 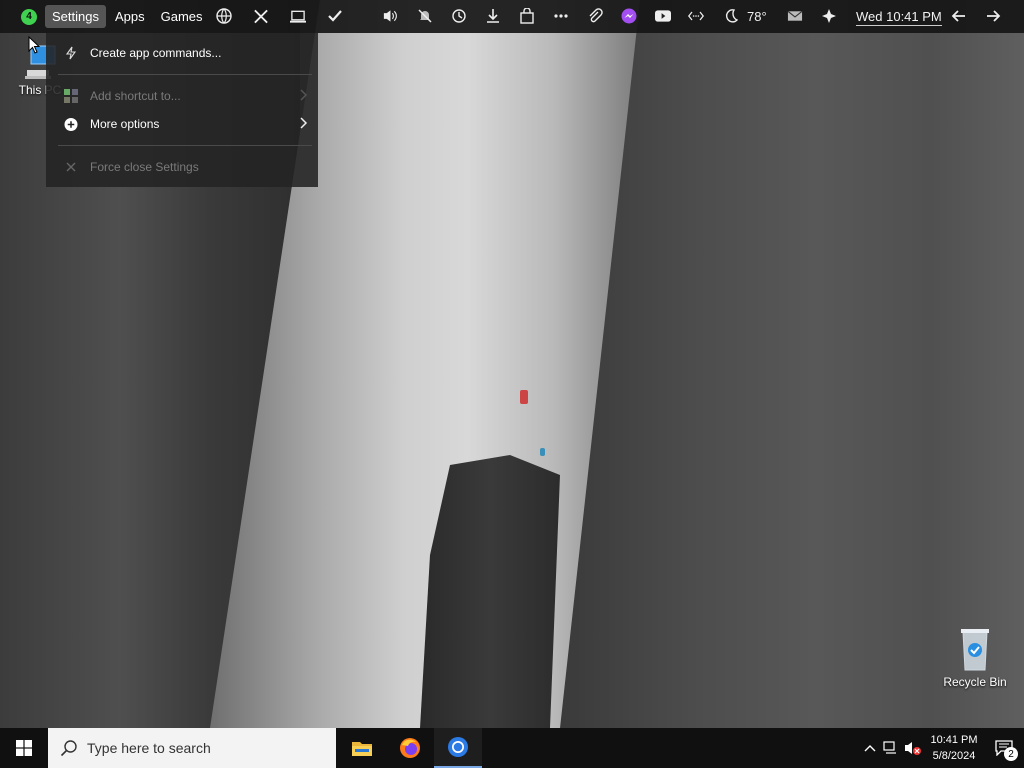 I want to click on volume-icon, so click(x=390, y=16).